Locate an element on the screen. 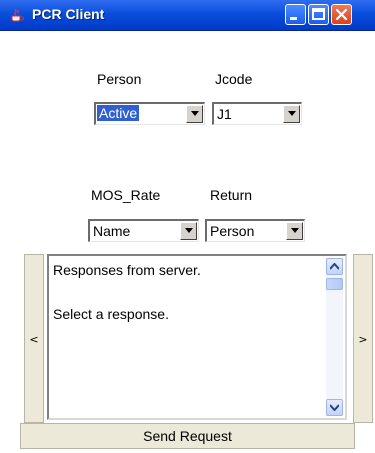 This screenshot has width=375, height=453. mos-rate-select: Name is located at coordinates (143, 230).